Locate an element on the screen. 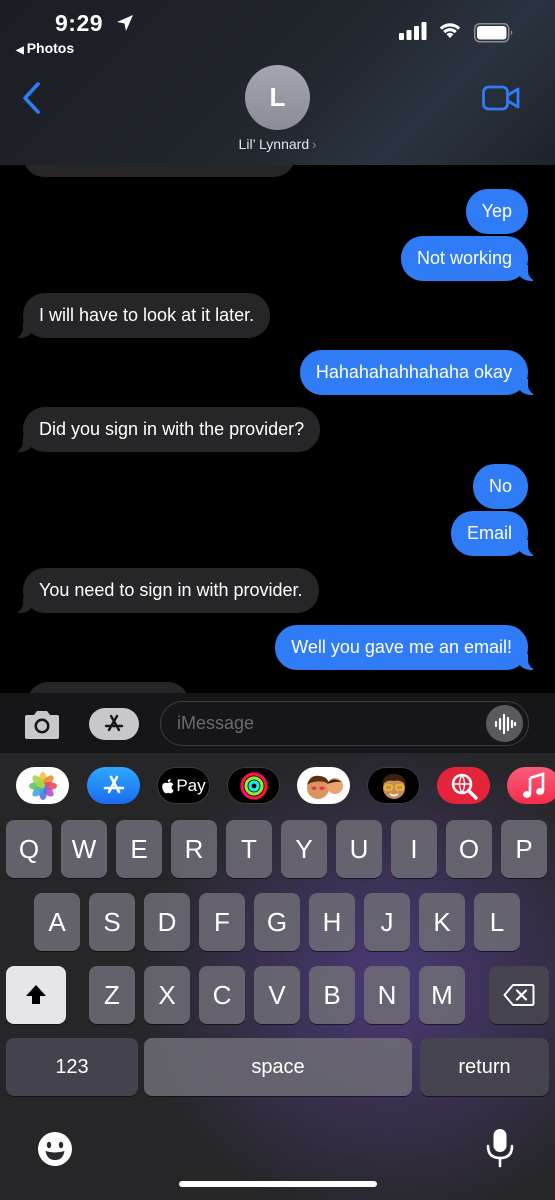 The image size is (555, 1200). back-chevron-icon is located at coordinates (32, 98).